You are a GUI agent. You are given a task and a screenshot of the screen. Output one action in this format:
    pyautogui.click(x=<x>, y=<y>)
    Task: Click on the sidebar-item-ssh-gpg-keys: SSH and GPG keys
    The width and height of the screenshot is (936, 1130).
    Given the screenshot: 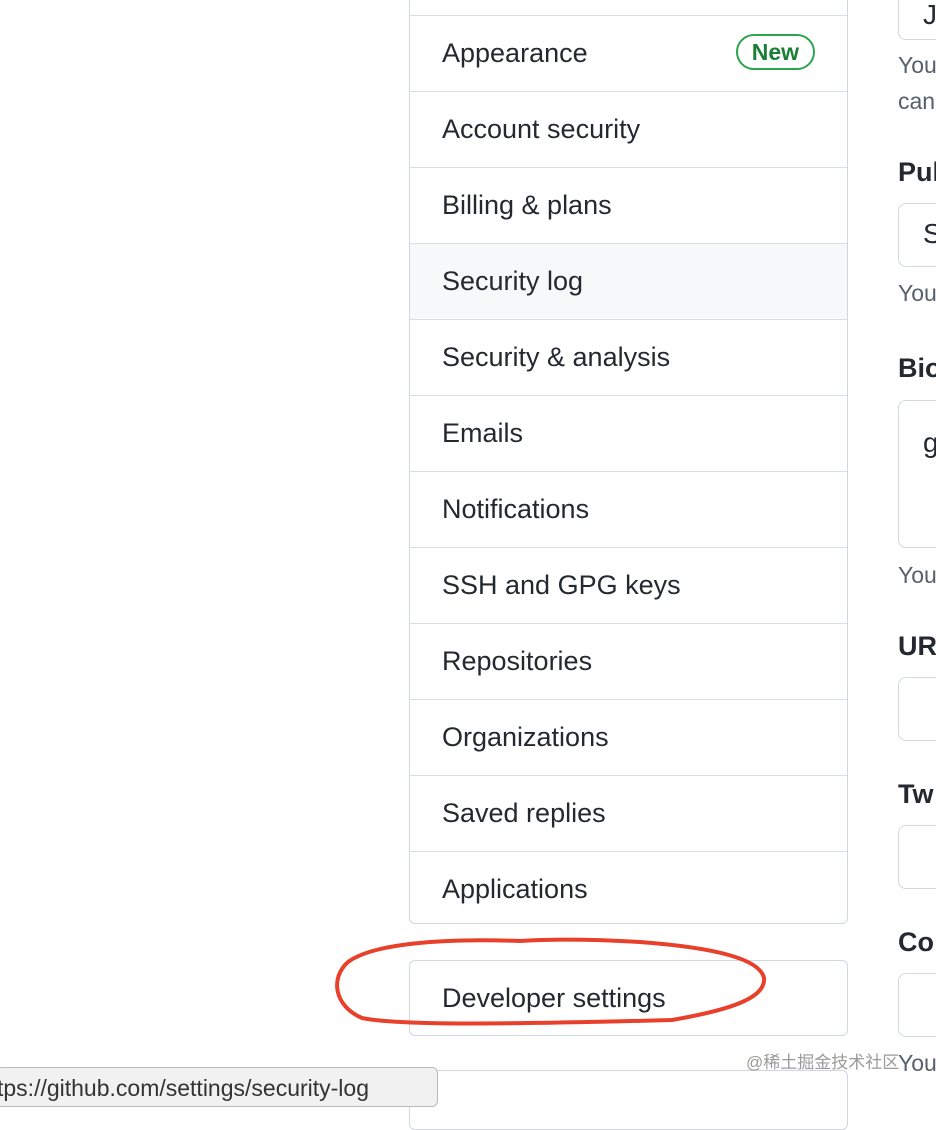 What is the action you would take?
    pyautogui.click(x=628, y=585)
    